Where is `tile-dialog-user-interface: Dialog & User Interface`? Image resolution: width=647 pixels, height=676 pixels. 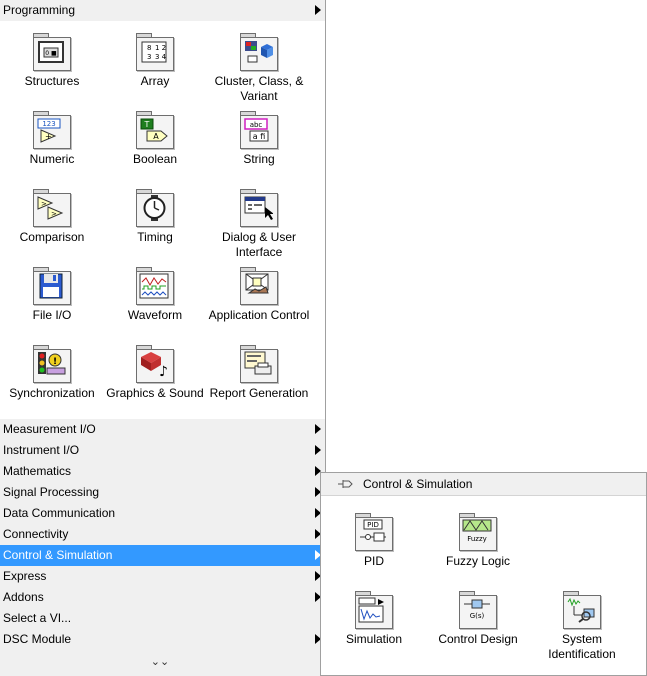
tile-dialog-user-interface: Dialog & User Interface is located at coordinates (259, 224).